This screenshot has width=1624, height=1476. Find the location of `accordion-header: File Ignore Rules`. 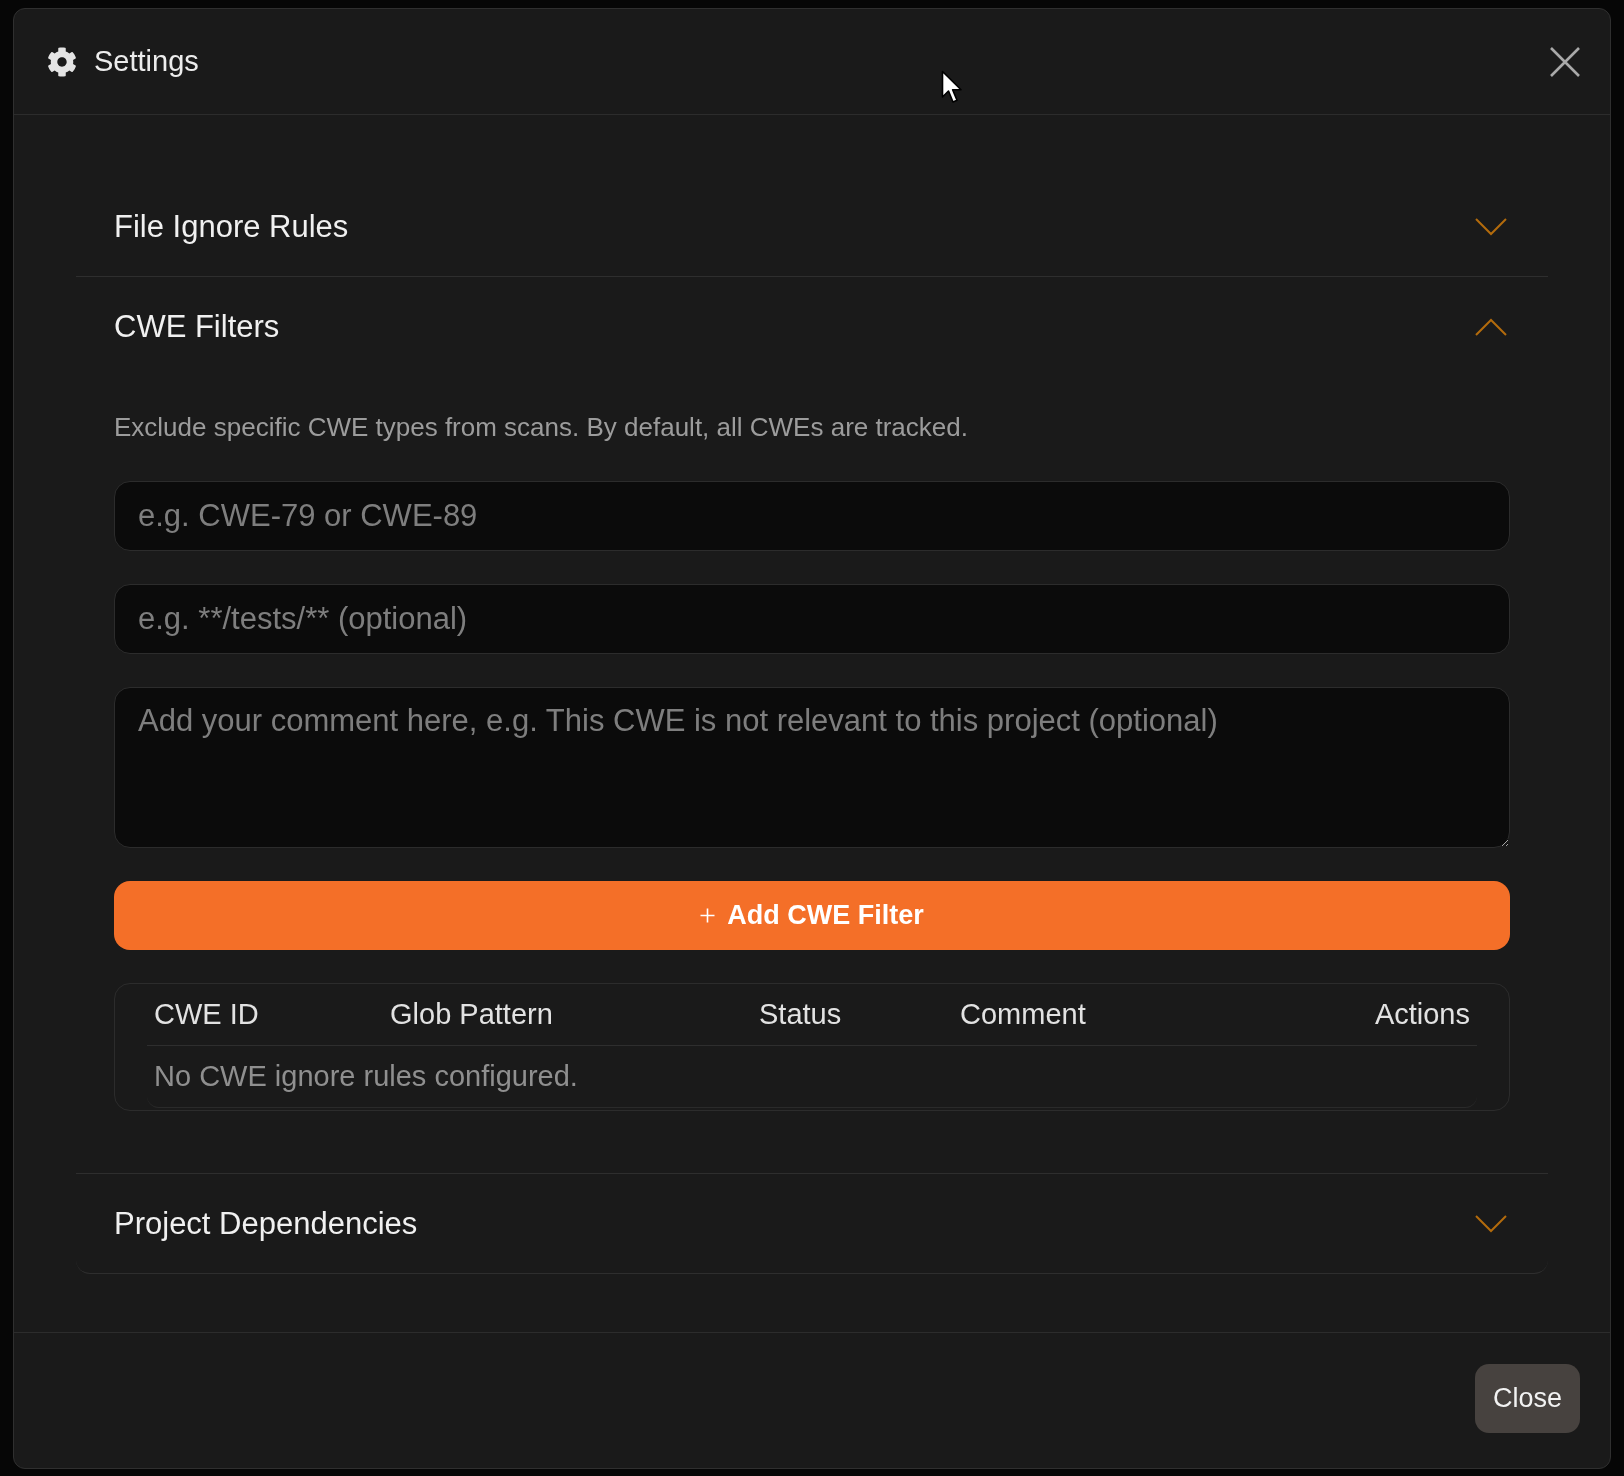

accordion-header: File Ignore Rules is located at coordinates (812, 226).